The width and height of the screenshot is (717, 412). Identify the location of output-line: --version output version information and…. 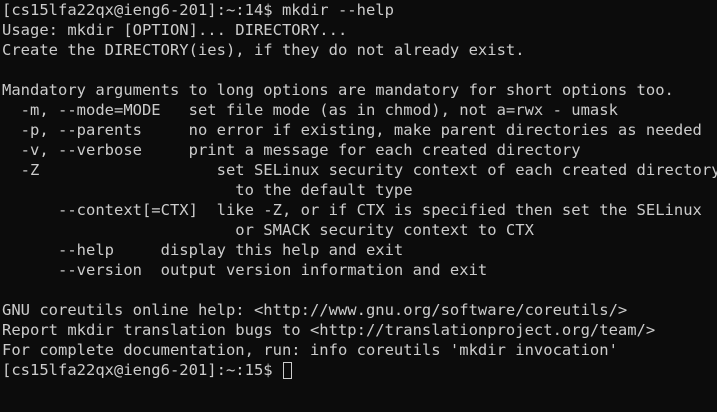
(245, 270).